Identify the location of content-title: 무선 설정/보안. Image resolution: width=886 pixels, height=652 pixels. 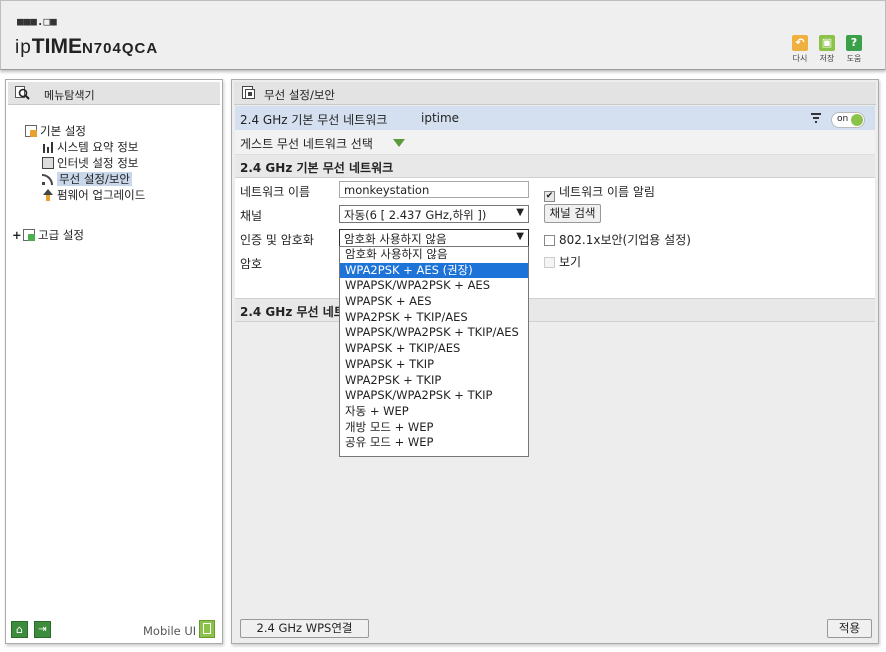
(300, 95).